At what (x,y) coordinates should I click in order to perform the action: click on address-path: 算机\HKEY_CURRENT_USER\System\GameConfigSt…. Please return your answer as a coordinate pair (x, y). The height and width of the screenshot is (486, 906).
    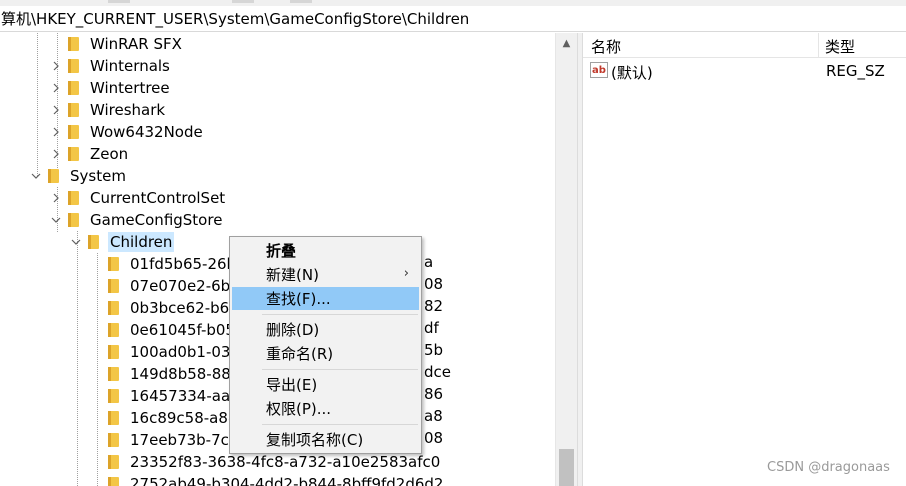
    Looking at the image, I should click on (235, 18).